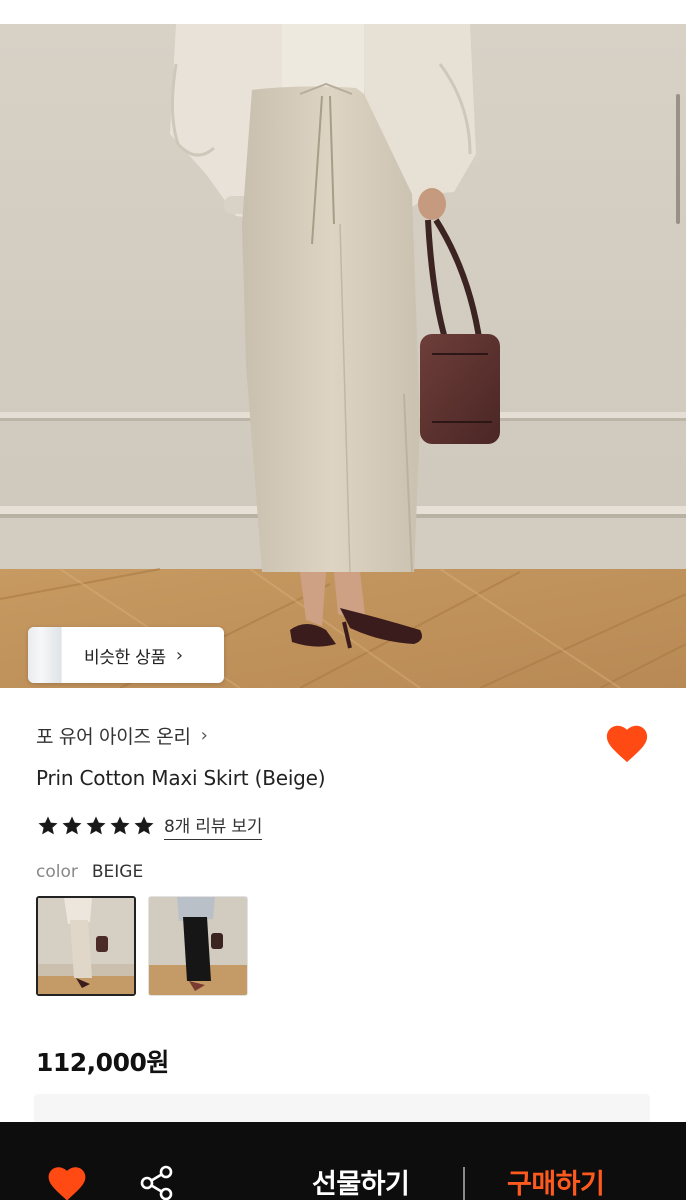  I want to click on review-link: 8개 리뷰 보기, so click(213, 826).